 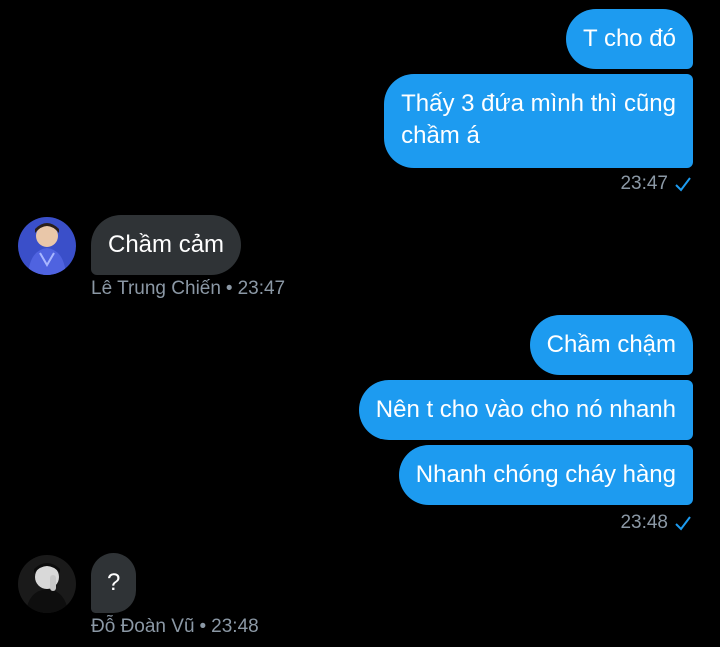 I want to click on message-meta: 23:48, so click(x=656, y=523).